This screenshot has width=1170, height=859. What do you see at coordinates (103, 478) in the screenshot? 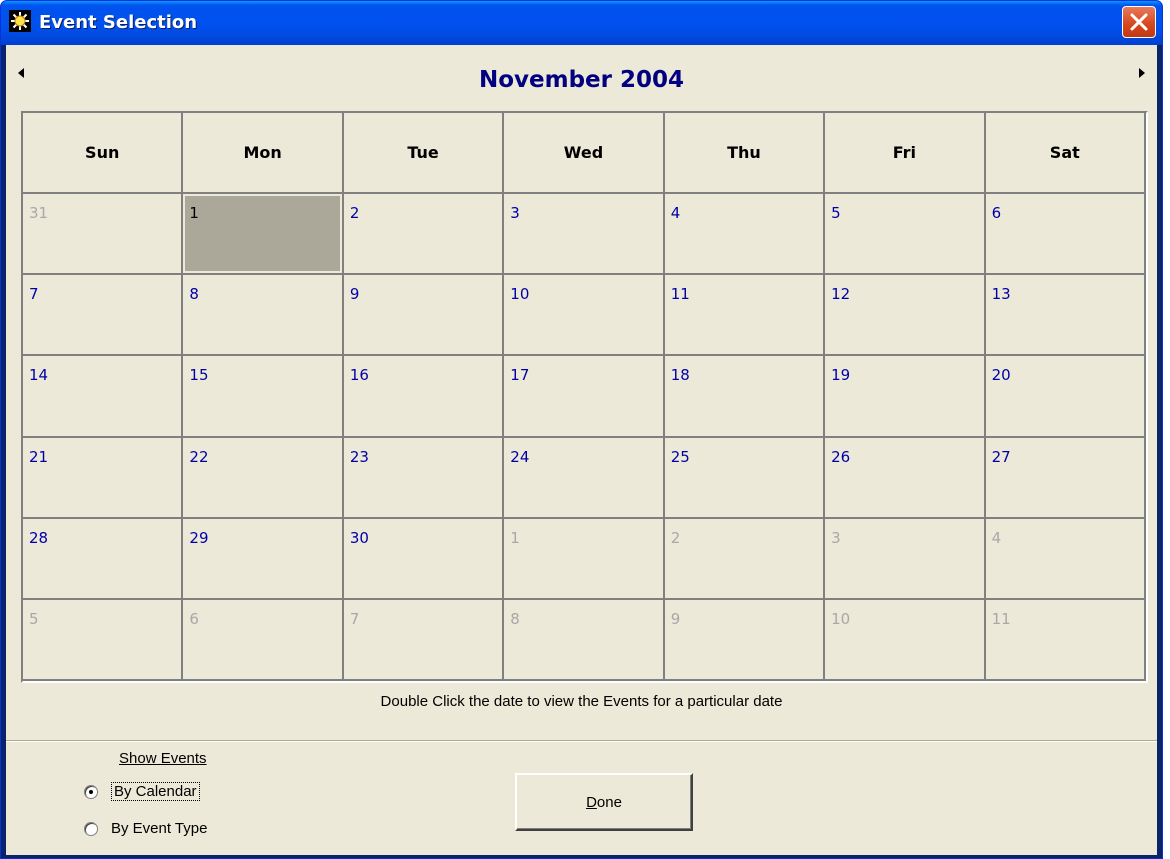
I see `calendar-day: 21` at bounding box center [103, 478].